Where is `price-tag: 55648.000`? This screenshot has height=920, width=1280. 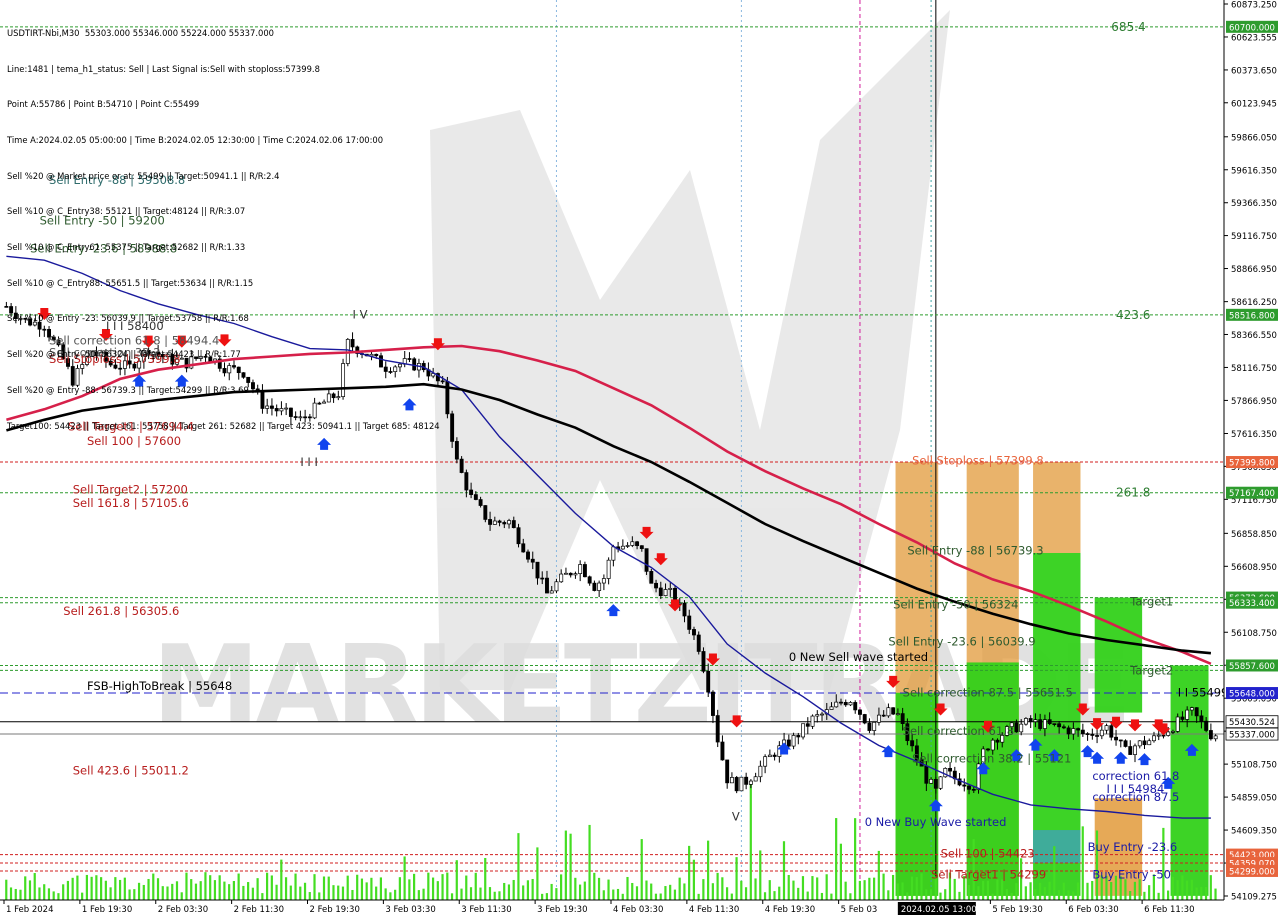
price-tag: 55648.000 is located at coordinates (1252, 693).